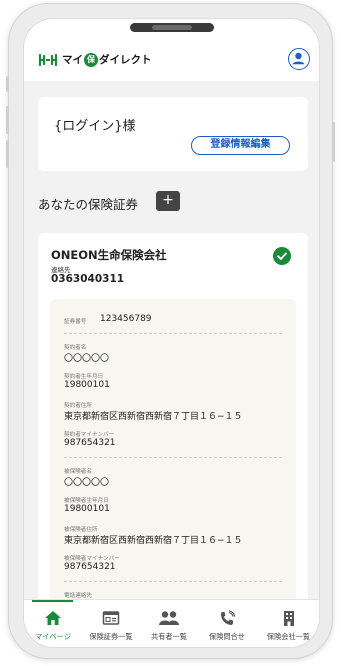 The height and width of the screenshot is (666, 341). I want to click on field-label: 契約者マイナンバー, so click(89, 435).